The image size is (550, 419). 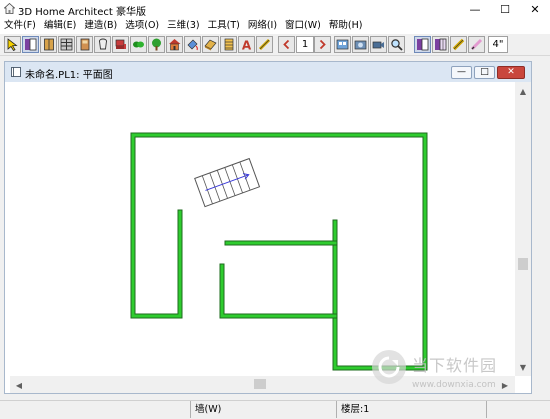 What do you see at coordinates (275, 9) in the screenshot?
I see `app-titlebar: 3D Home Architect 豪华版 — ☐ ✕` at bounding box center [275, 9].